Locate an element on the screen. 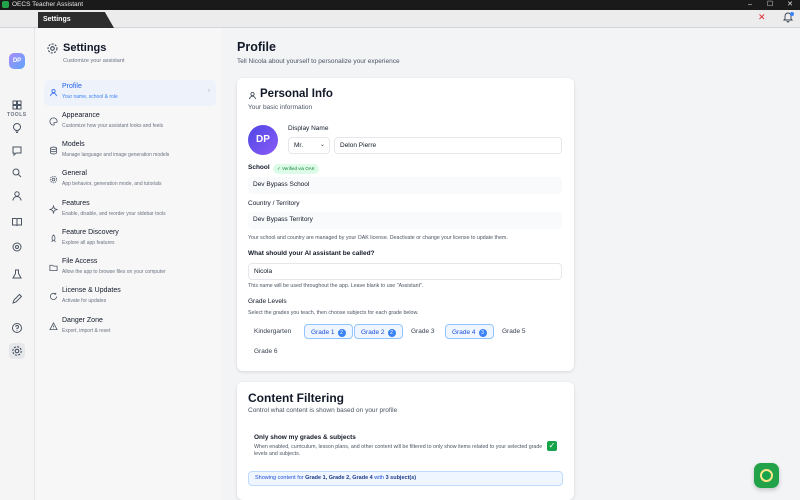 This screenshot has height=500, width=800. filter-summary-grades: Grade 1, Grade 2, Grade 4 is located at coordinates (339, 478).